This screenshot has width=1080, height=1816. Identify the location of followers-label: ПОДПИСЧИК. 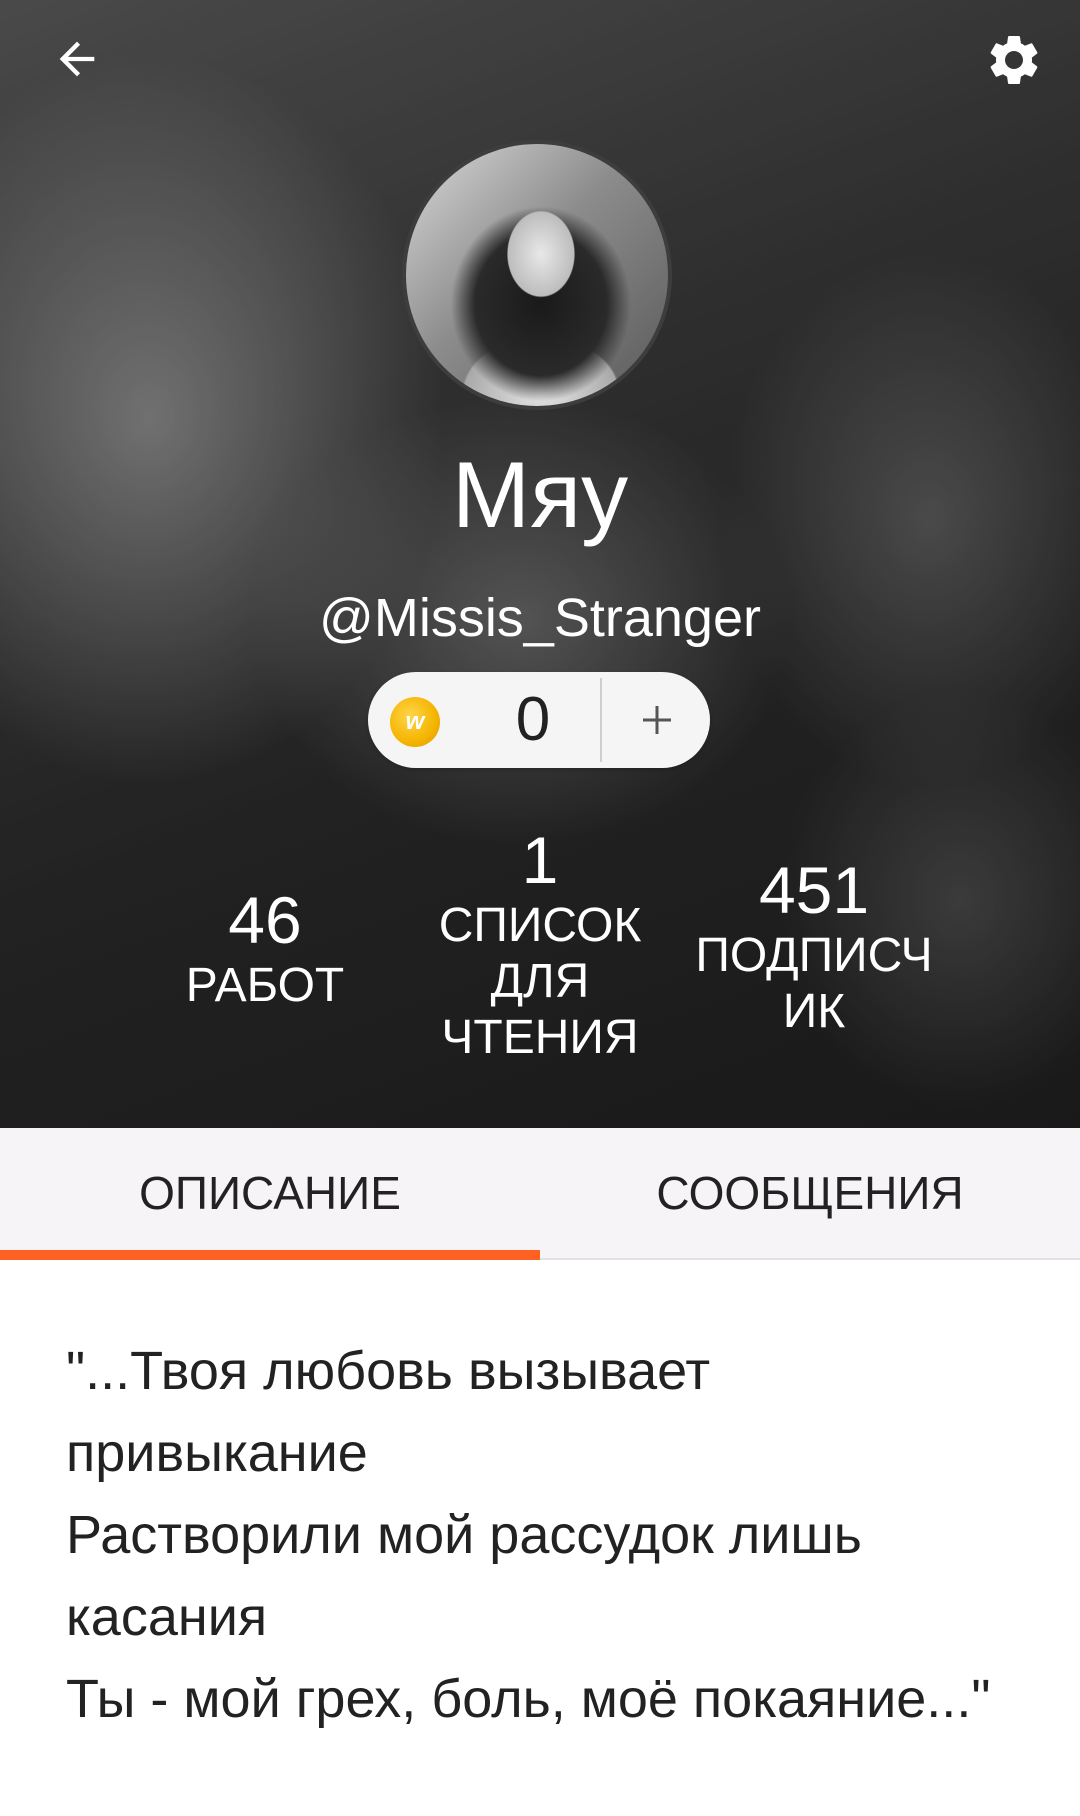
(814, 983).